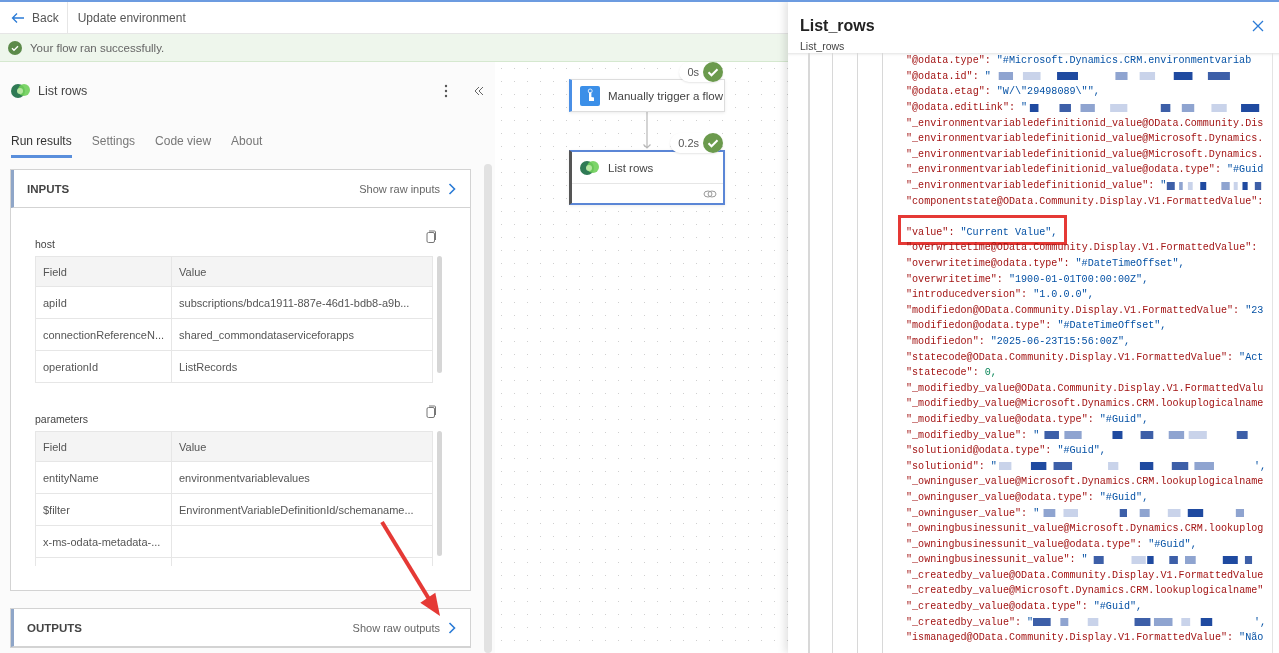 This screenshot has width=1279, height=653. What do you see at coordinates (1085, 575) in the screenshot?
I see `json-key: "_createdby_value@OData.Community.Display.V1.FormattedValue` at bounding box center [1085, 575].